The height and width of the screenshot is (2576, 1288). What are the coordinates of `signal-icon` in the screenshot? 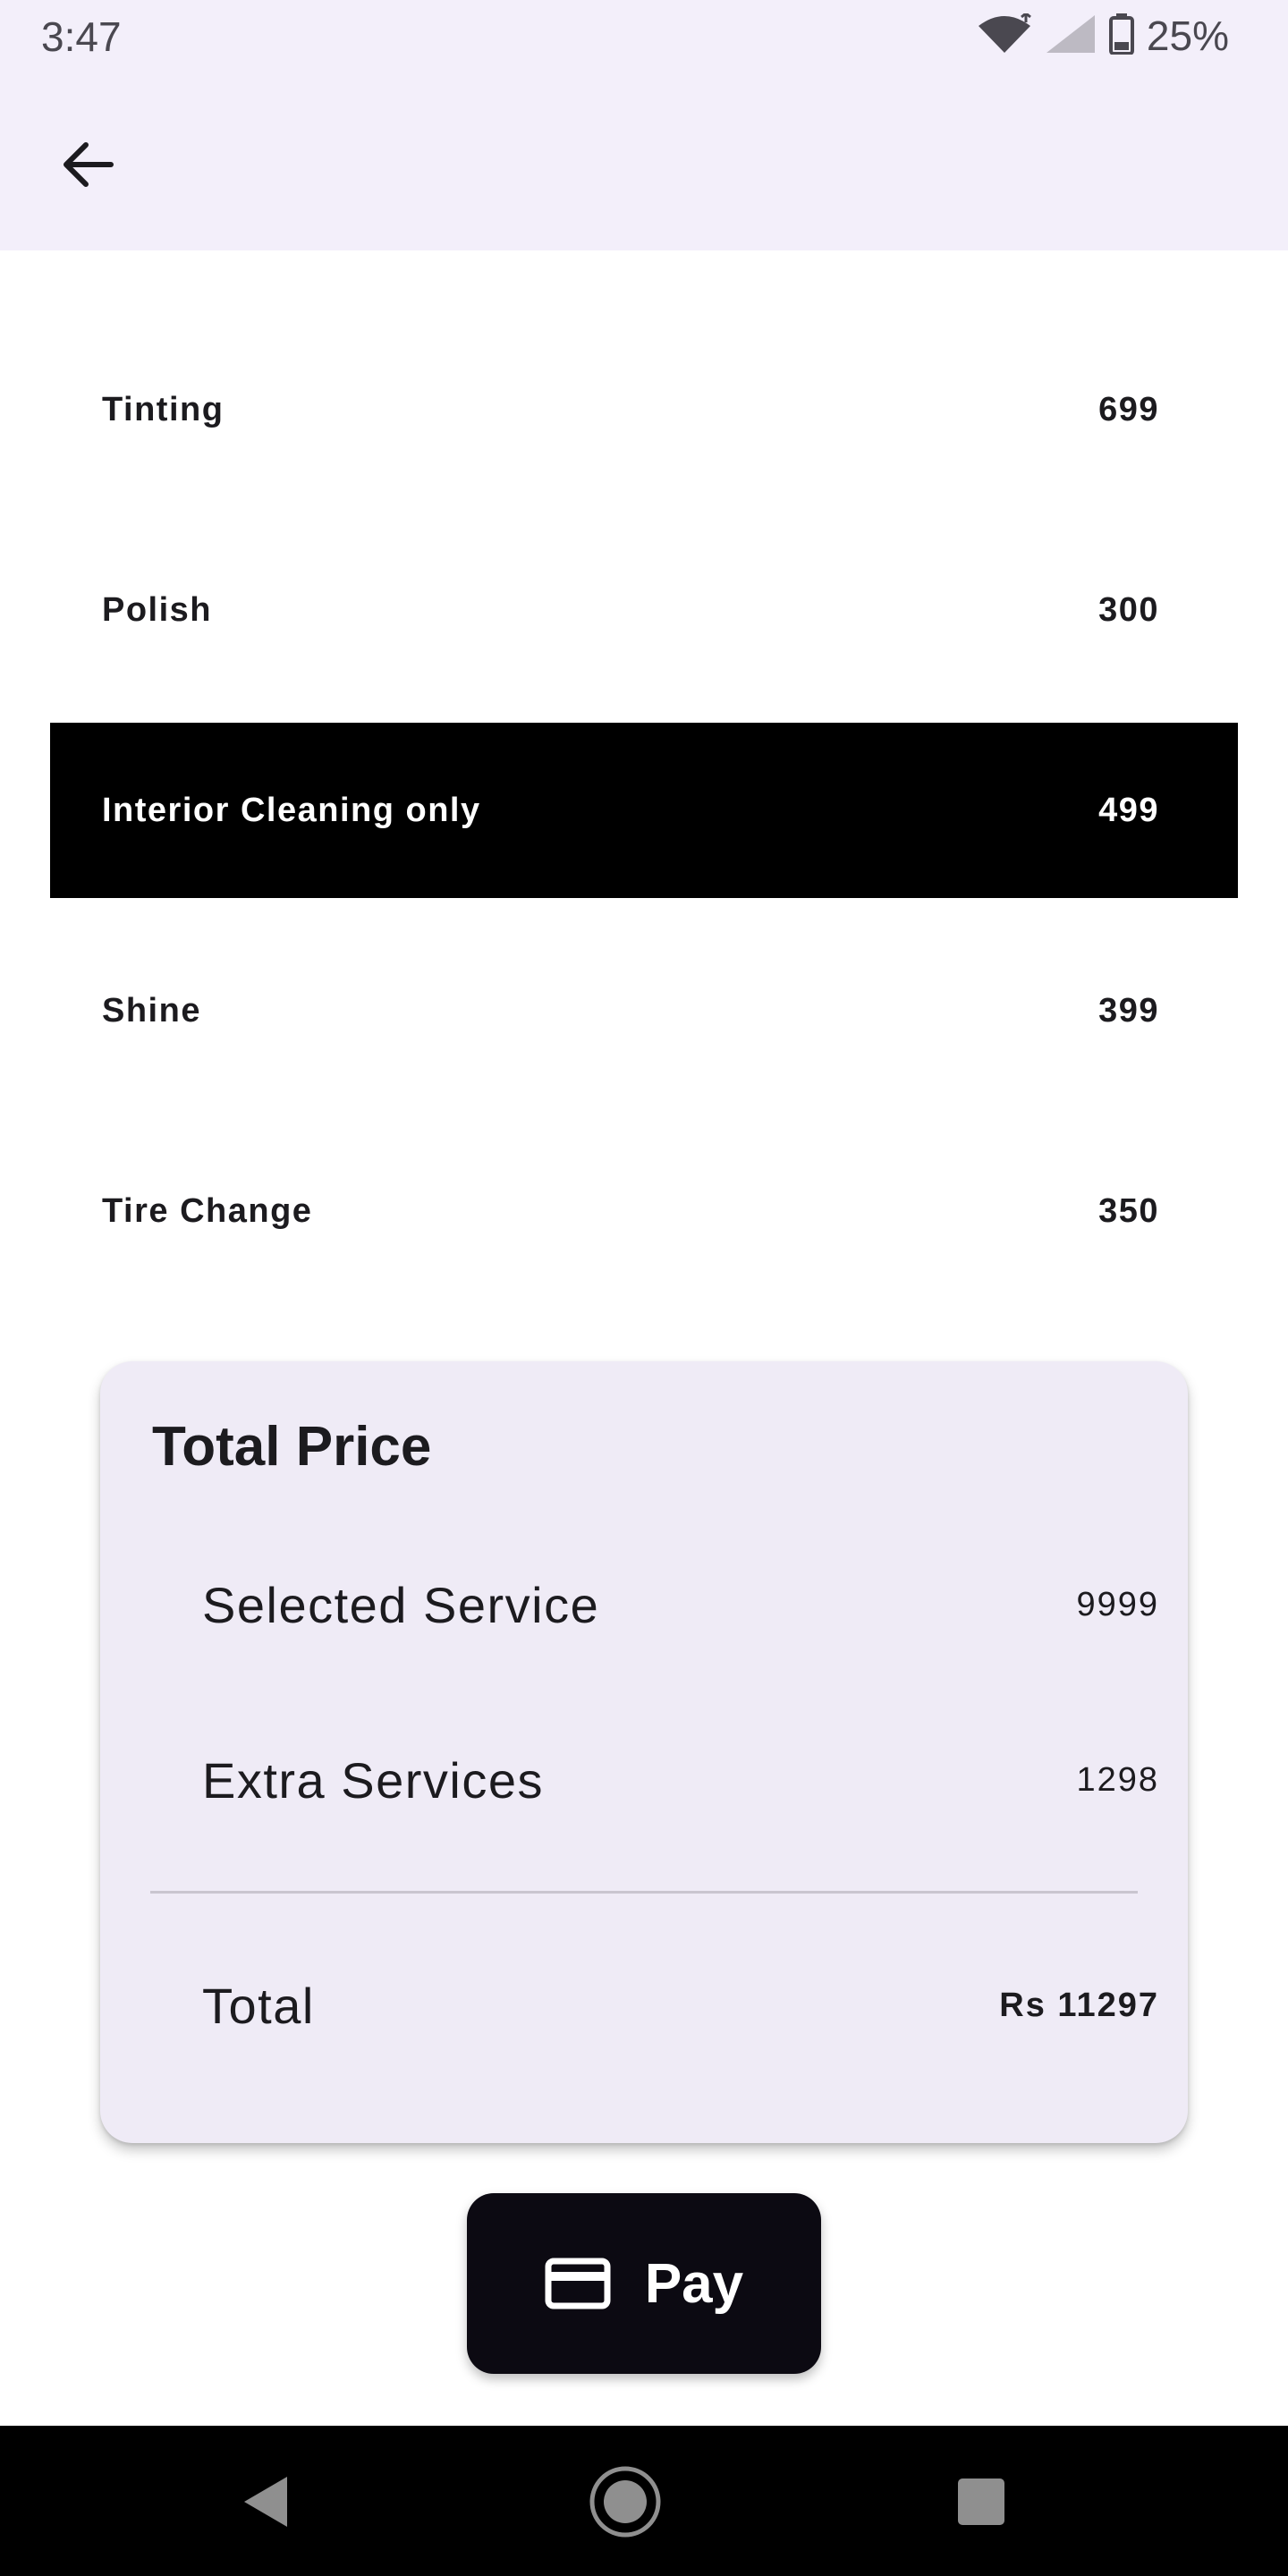 It's located at (1071, 36).